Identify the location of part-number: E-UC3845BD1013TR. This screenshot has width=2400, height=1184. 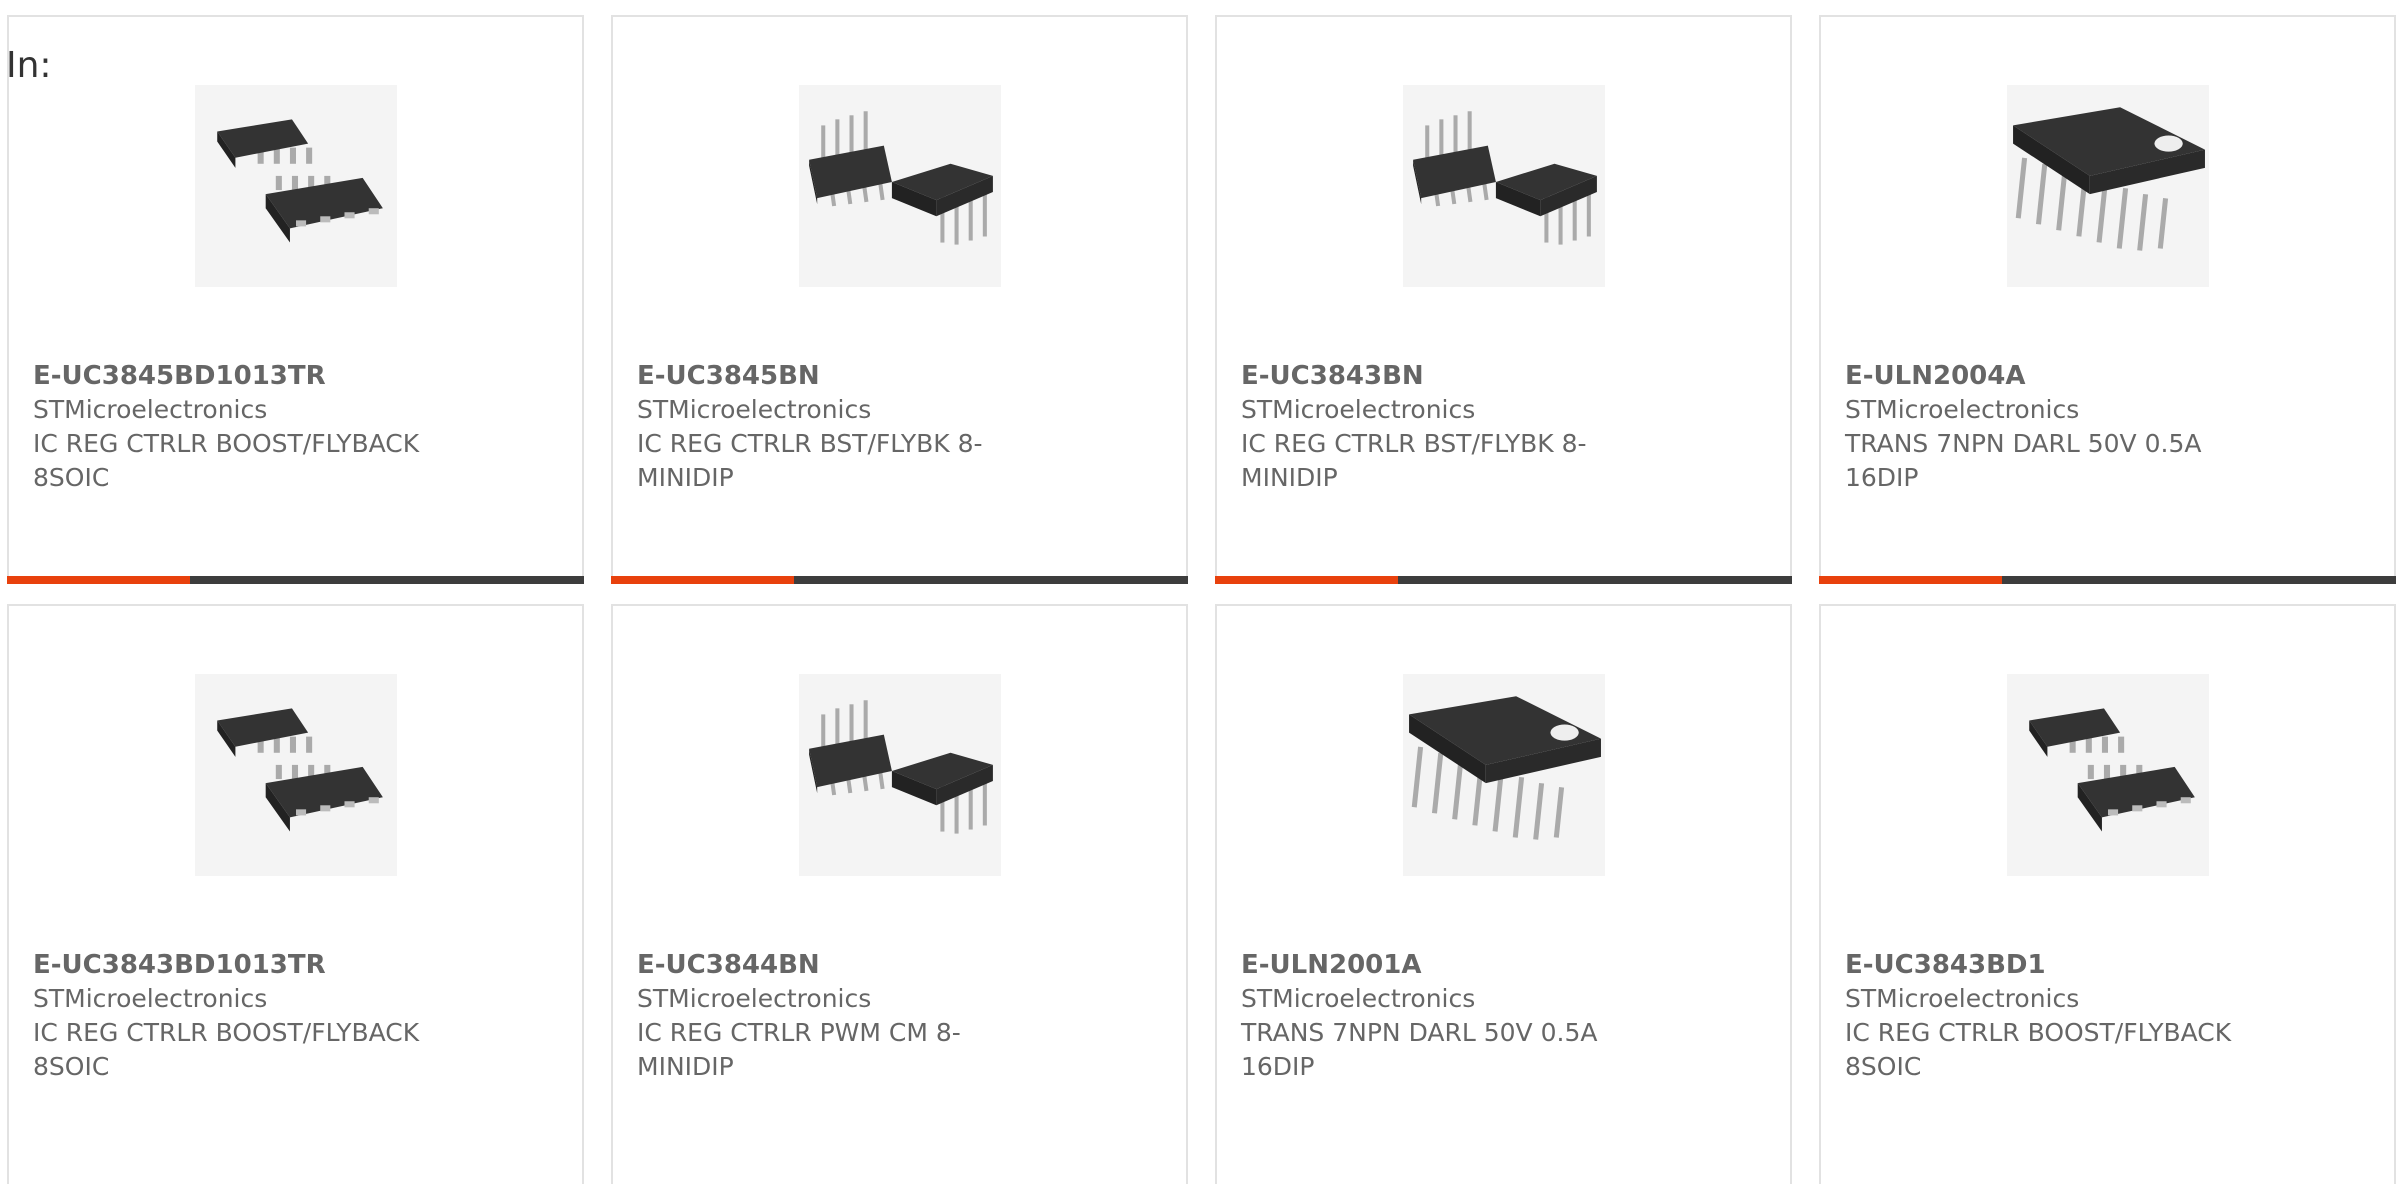
(179, 376).